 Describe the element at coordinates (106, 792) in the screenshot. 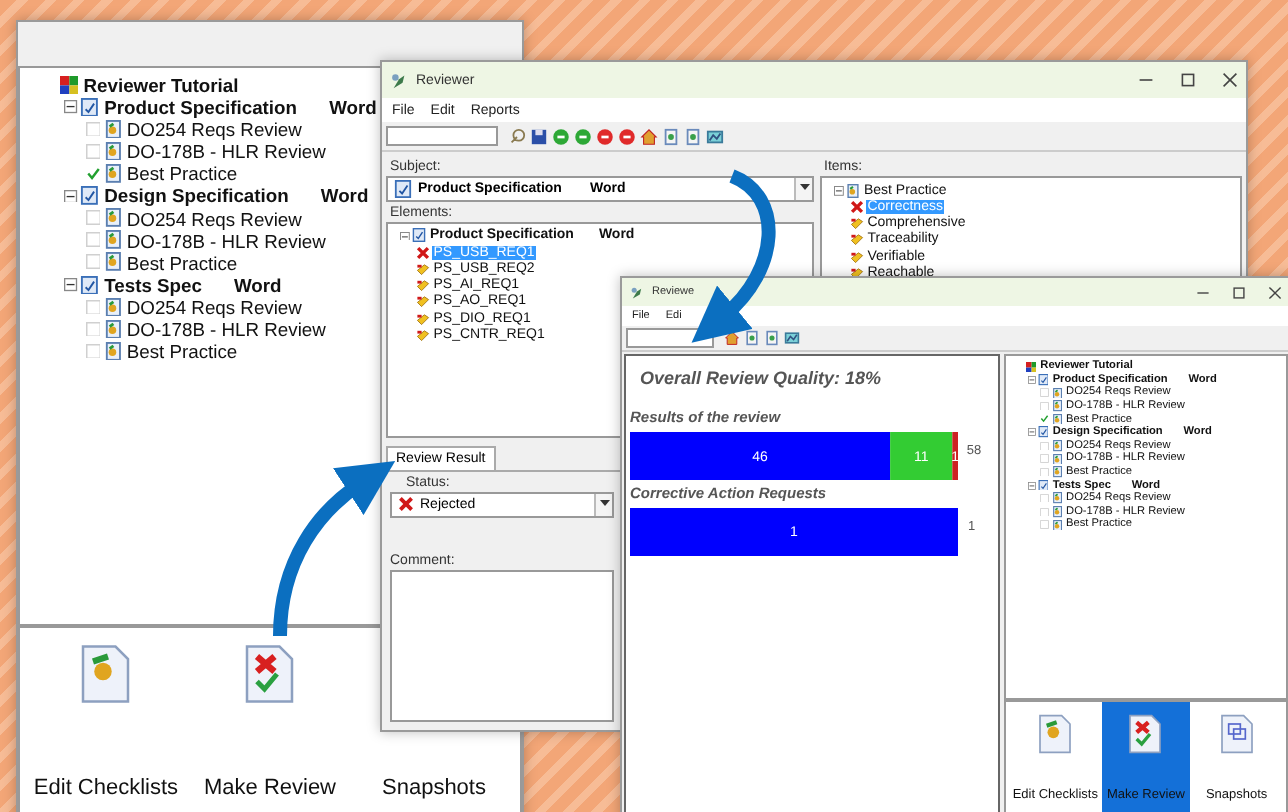

I see `toolbar-button: Edit Checklists` at that location.